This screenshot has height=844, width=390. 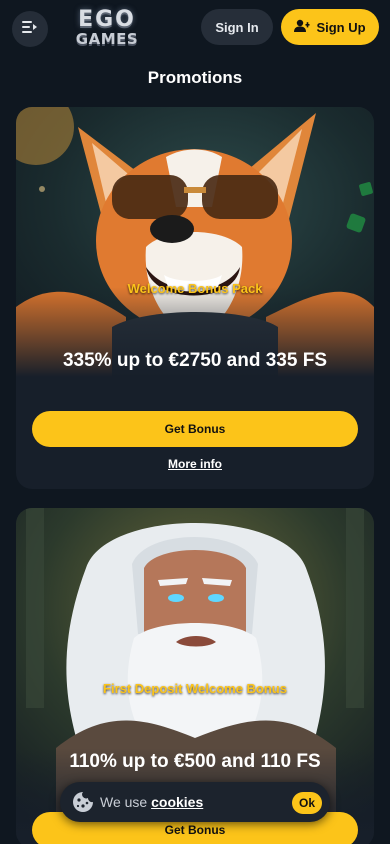 What do you see at coordinates (126, 802) in the screenshot?
I see `cookie-text: We use` at bounding box center [126, 802].